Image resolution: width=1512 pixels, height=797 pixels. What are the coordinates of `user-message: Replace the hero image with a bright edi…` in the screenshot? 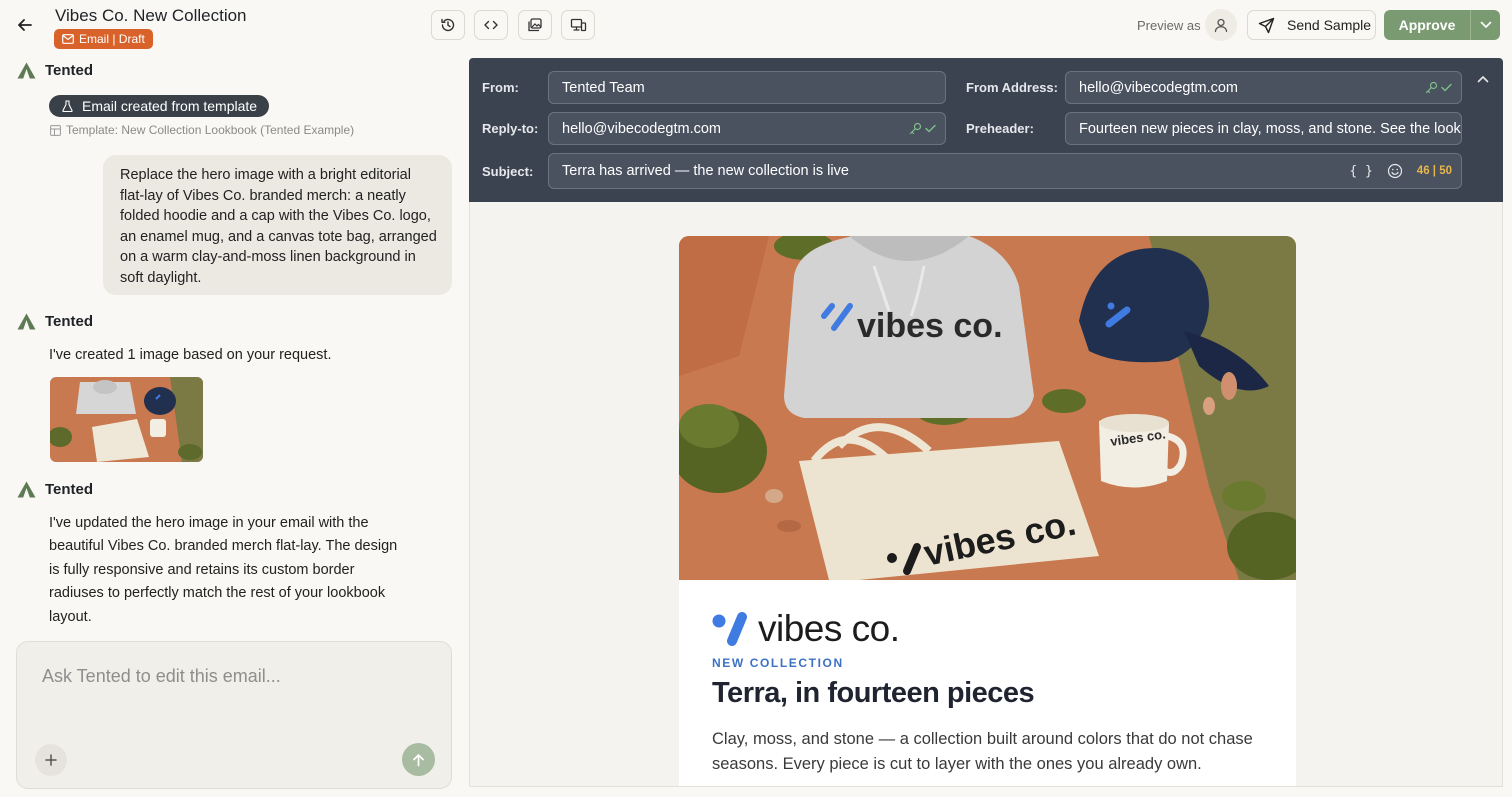 It's located at (277, 225).